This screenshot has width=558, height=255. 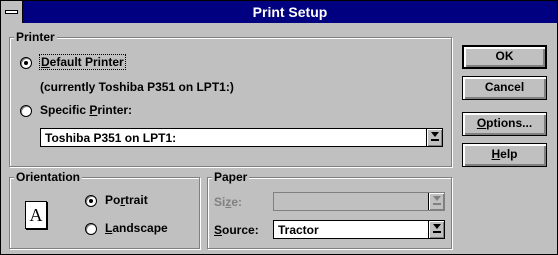 I want to click on options-mnemonic: O, so click(x=481, y=123).